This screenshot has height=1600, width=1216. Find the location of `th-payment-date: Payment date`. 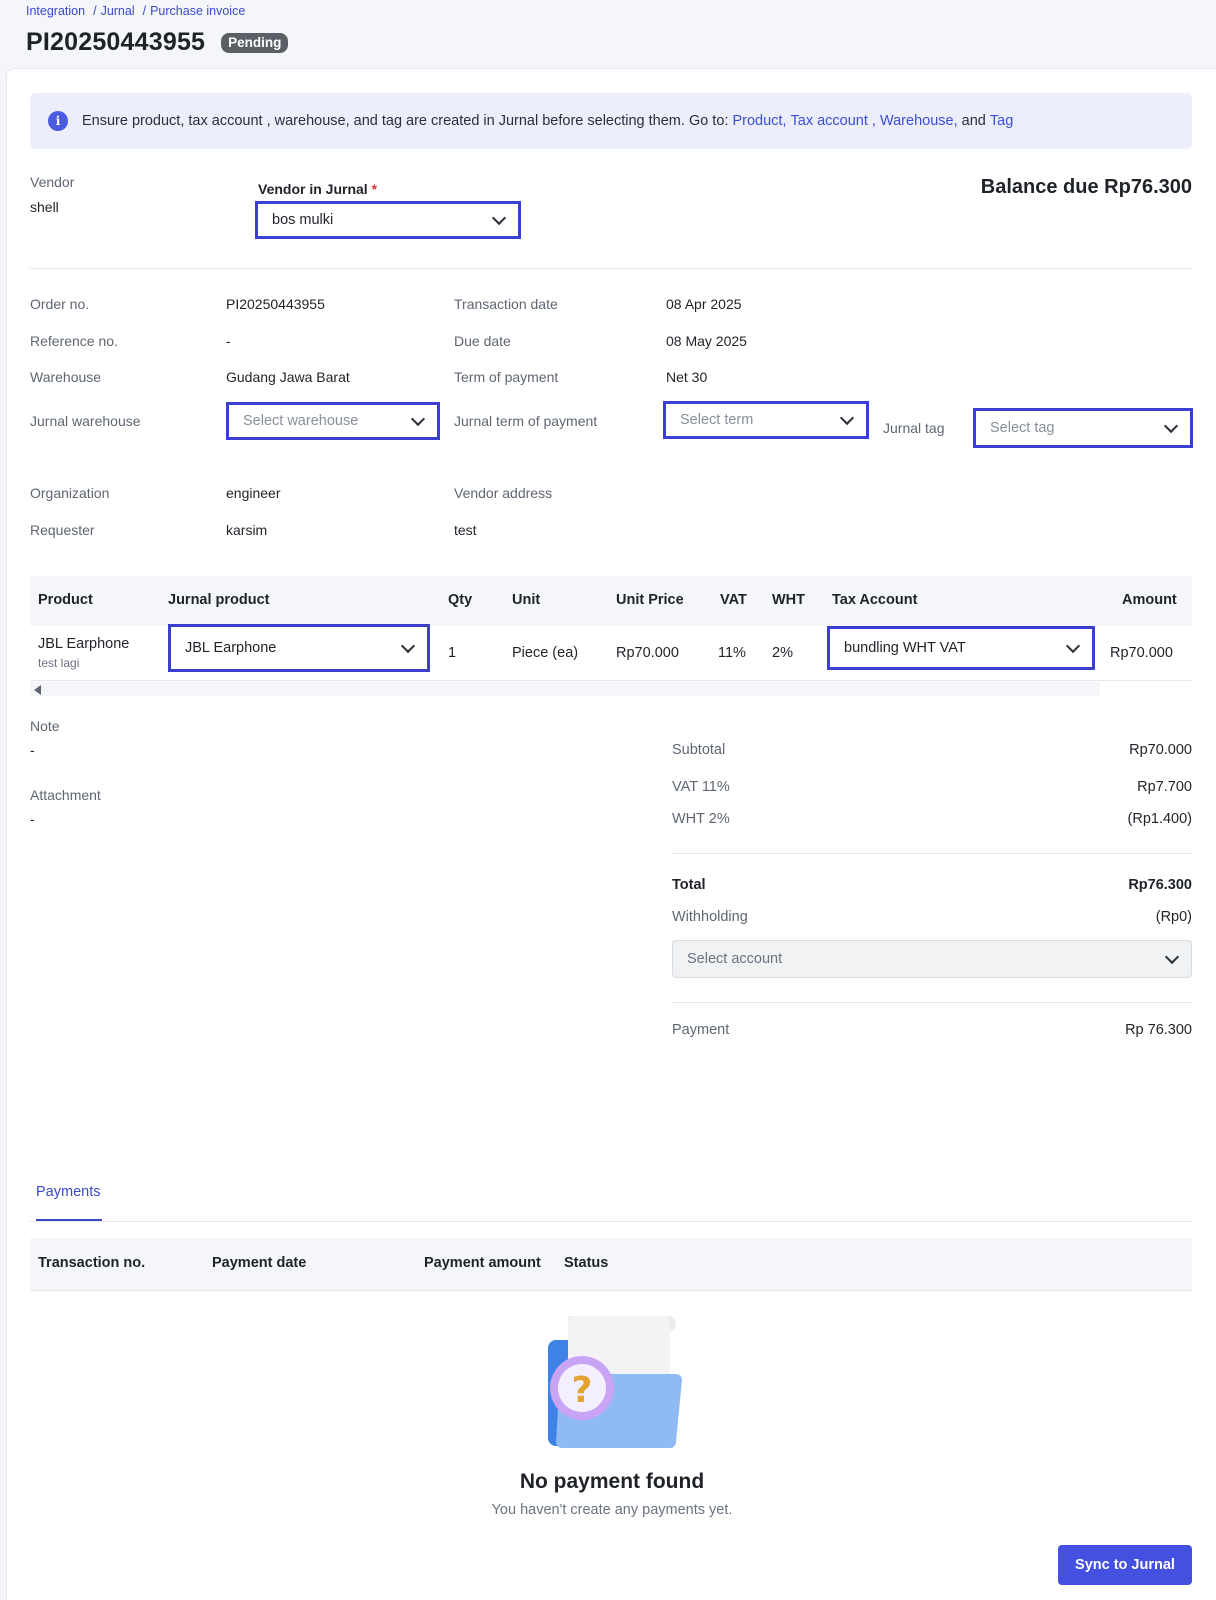

th-payment-date: Payment date is located at coordinates (259, 1263).